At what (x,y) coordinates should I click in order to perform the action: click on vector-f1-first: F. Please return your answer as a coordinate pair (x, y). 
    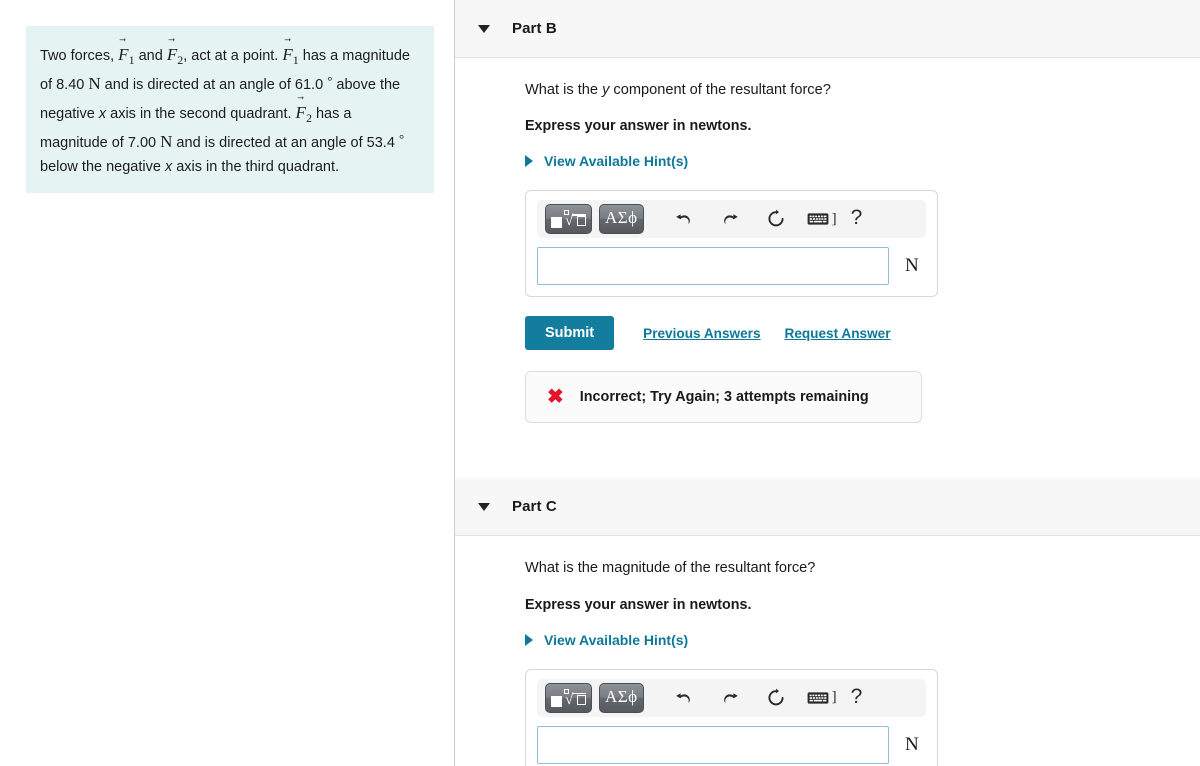
    Looking at the image, I should click on (123, 54).